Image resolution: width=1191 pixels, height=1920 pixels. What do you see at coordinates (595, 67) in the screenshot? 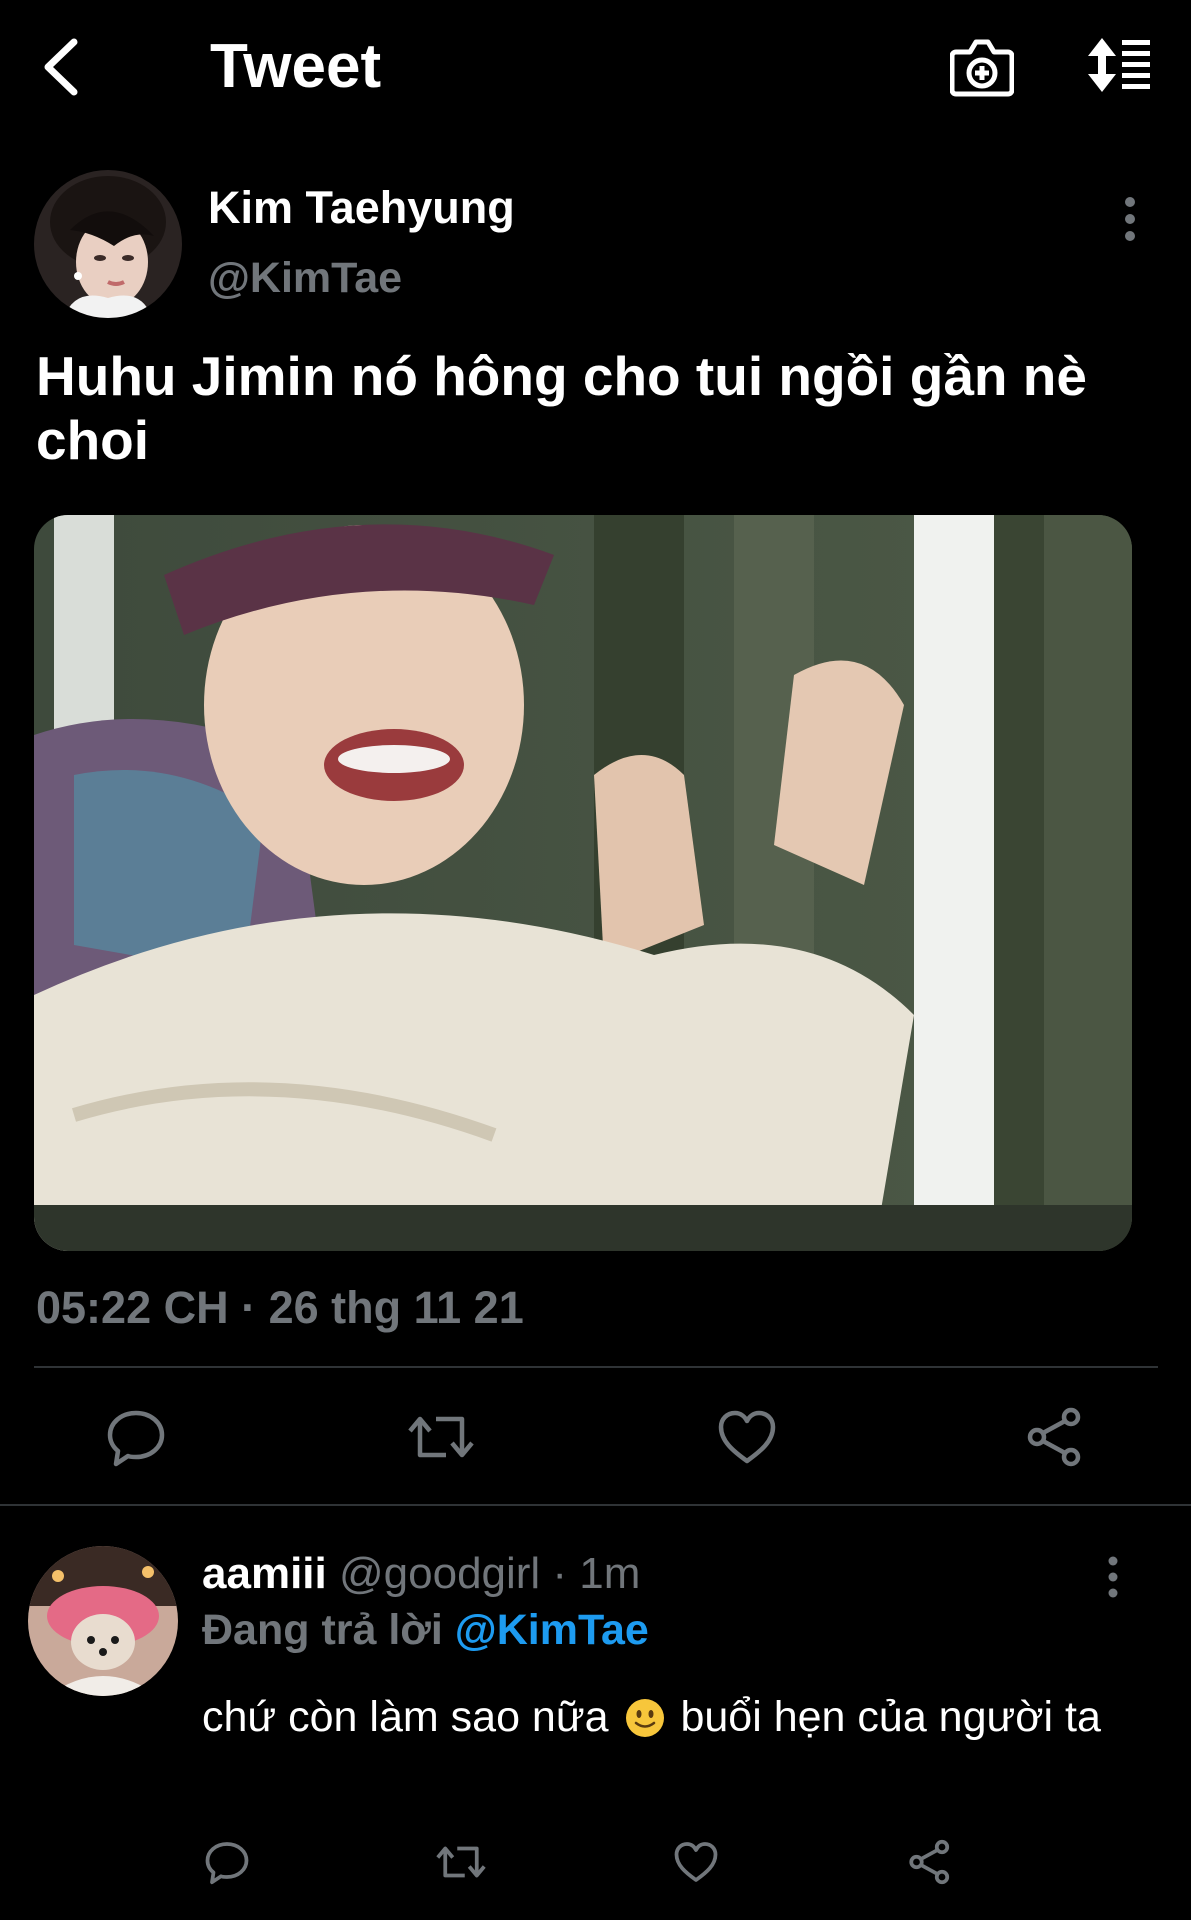
I see `top-bar: Tweet` at bounding box center [595, 67].